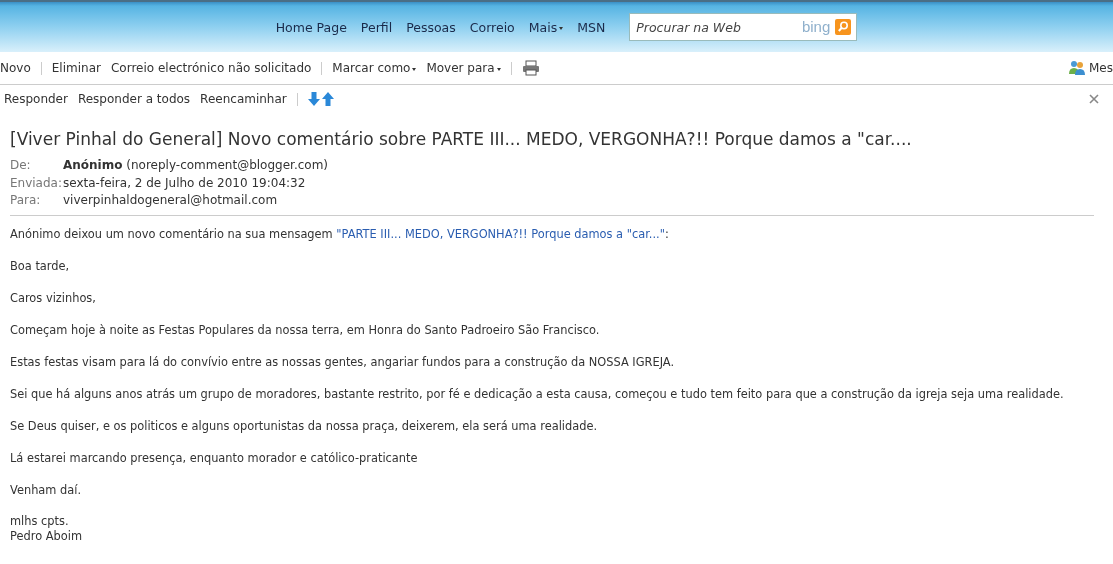 Image resolution: width=1113 pixels, height=564 pixels. Describe the element at coordinates (40, 266) in the screenshot. I see `body-paragraph: Boa tarde,` at that location.